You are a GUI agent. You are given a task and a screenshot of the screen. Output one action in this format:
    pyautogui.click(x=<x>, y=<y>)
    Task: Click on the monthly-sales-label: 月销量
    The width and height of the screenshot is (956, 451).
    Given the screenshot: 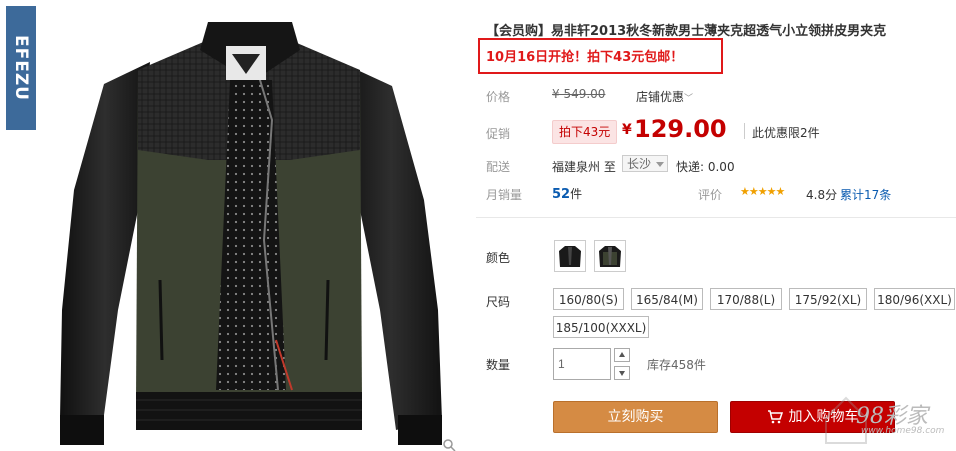 What is the action you would take?
    pyautogui.click(x=504, y=195)
    